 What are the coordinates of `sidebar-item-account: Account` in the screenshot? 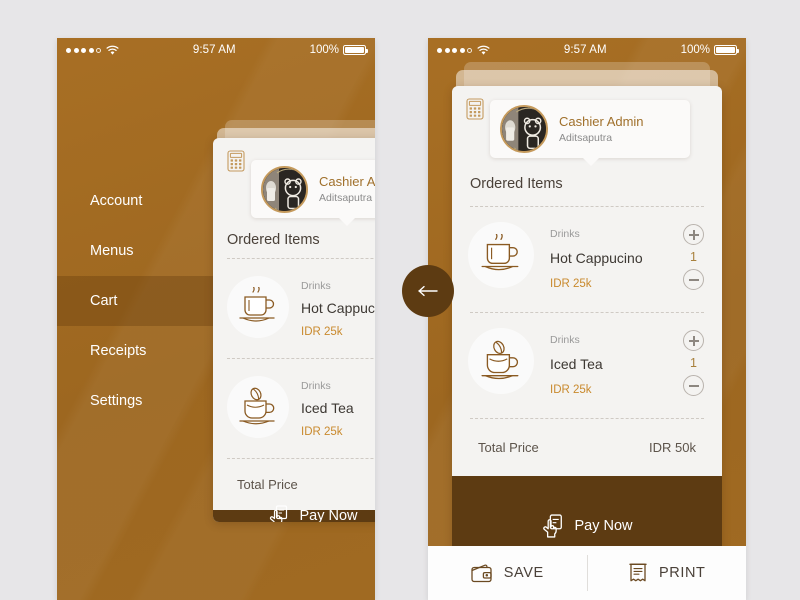 It's located at (136, 201).